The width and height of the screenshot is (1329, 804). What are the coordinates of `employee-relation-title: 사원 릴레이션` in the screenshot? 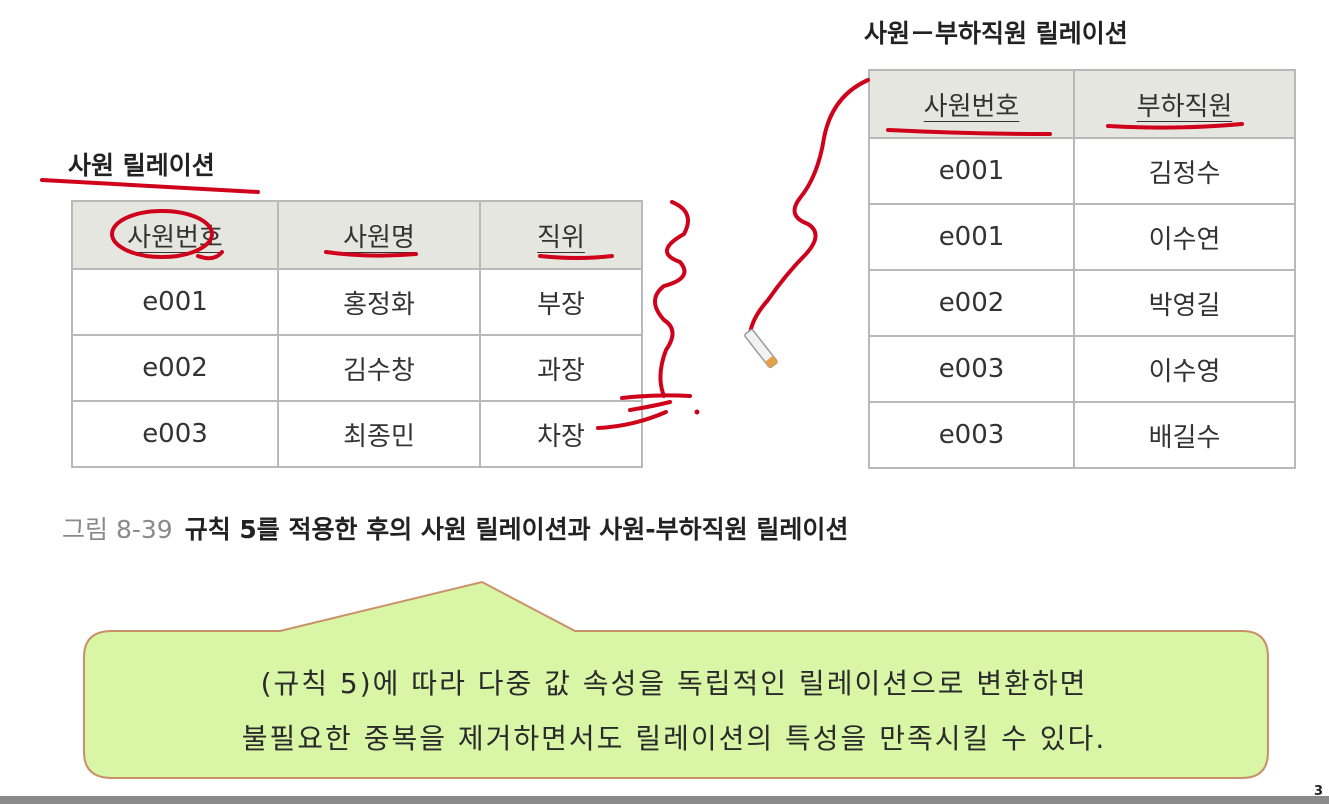 It's located at (141, 165).